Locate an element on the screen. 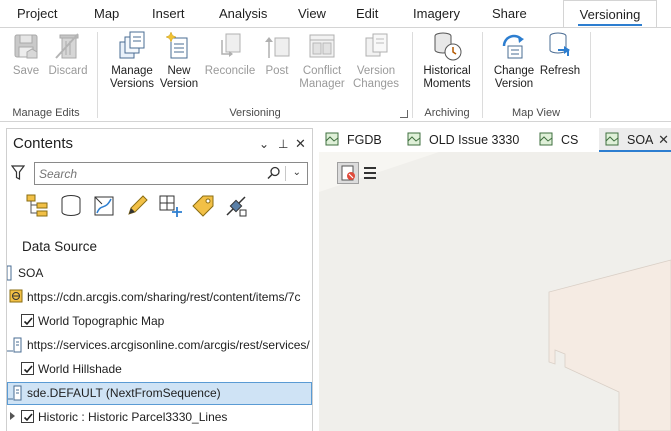 The height and width of the screenshot is (431, 671). tree-item-layer: World Hillshade is located at coordinates (159, 369).